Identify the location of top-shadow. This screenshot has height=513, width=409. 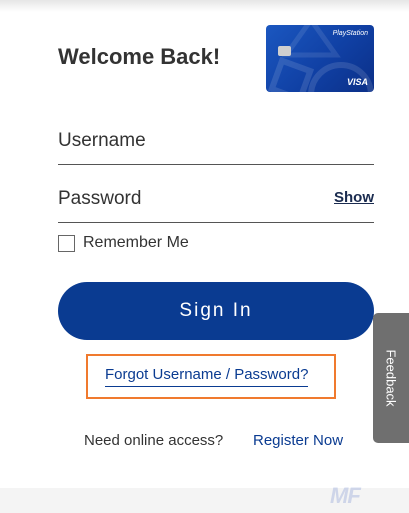
(204, 6).